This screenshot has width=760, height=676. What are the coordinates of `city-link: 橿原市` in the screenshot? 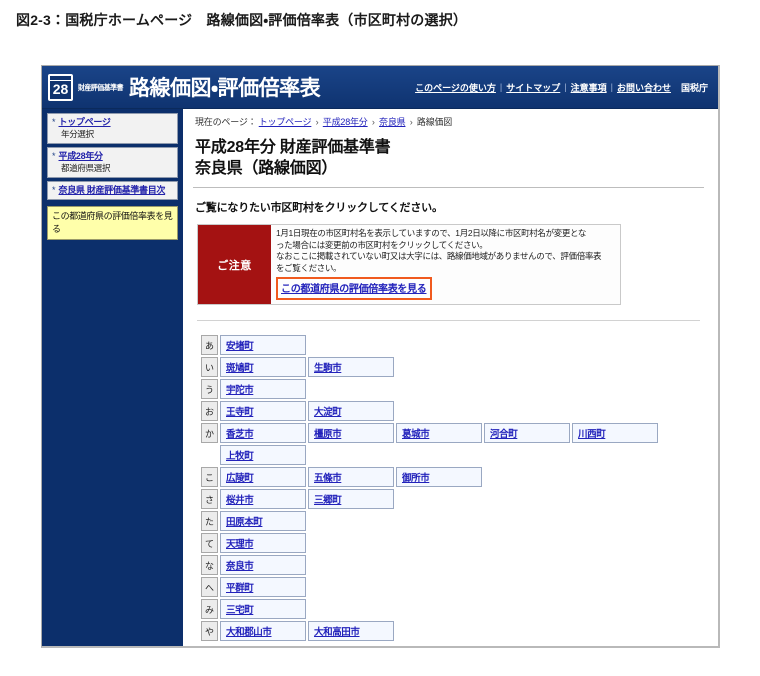 It's located at (328, 434).